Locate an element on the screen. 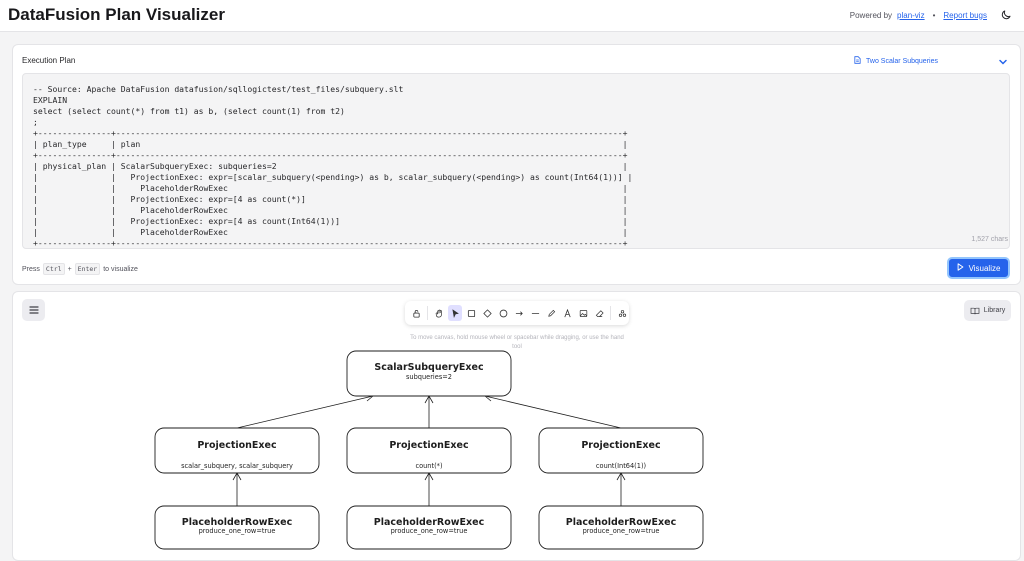 The width and height of the screenshot is (1024, 561). powered-by-text: Powered by is located at coordinates (871, 15).